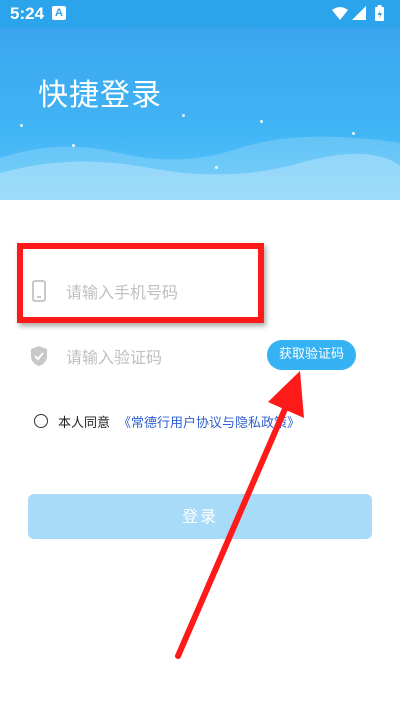 Image resolution: width=400 pixels, height=710 pixels. What do you see at coordinates (311, 355) in the screenshot?
I see `get-code-button: 获取验证码` at bounding box center [311, 355].